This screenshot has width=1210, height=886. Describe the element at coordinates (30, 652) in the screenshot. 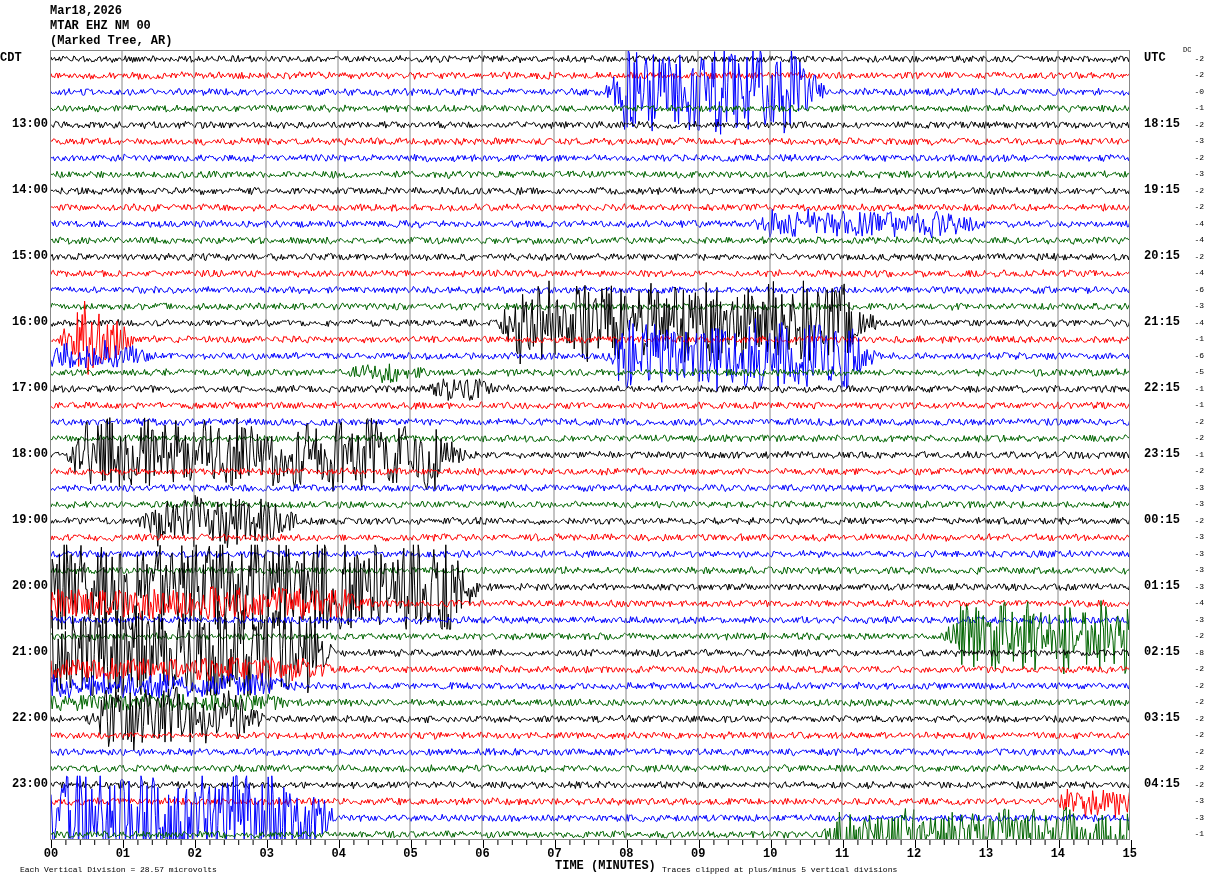

I see `hour-label: 21:00` at that location.